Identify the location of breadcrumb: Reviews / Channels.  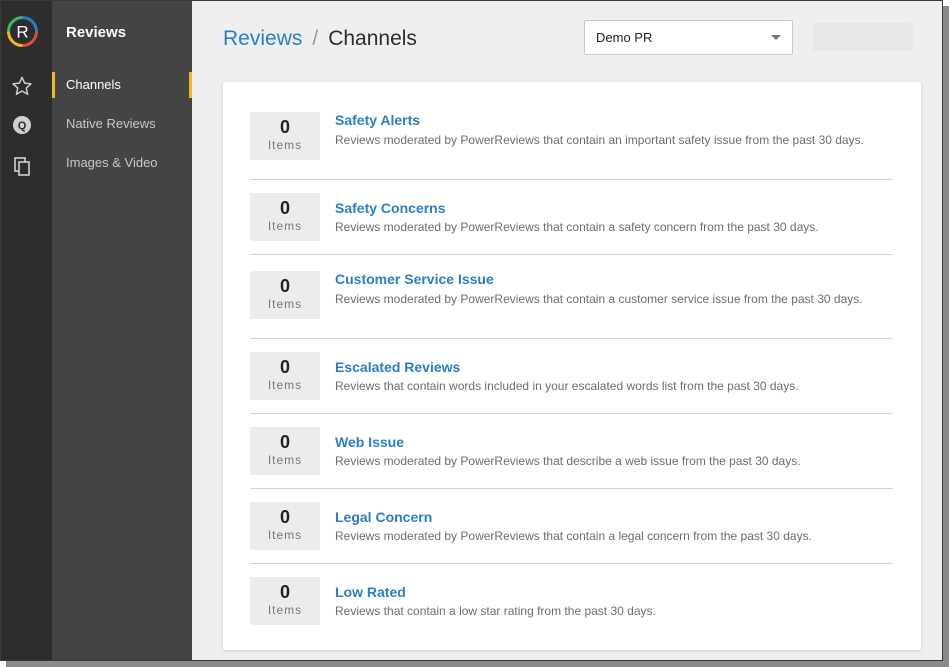
(320, 39).